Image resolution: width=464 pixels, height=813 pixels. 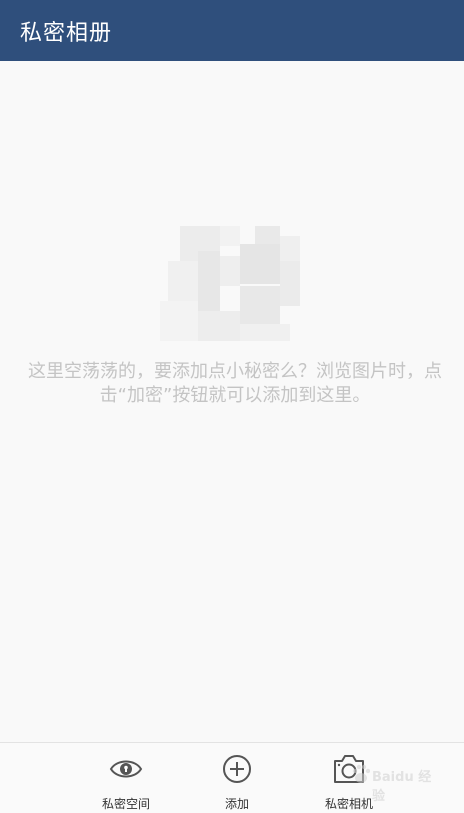 I want to click on watermark-text: Baidu 经验, so click(x=402, y=787).